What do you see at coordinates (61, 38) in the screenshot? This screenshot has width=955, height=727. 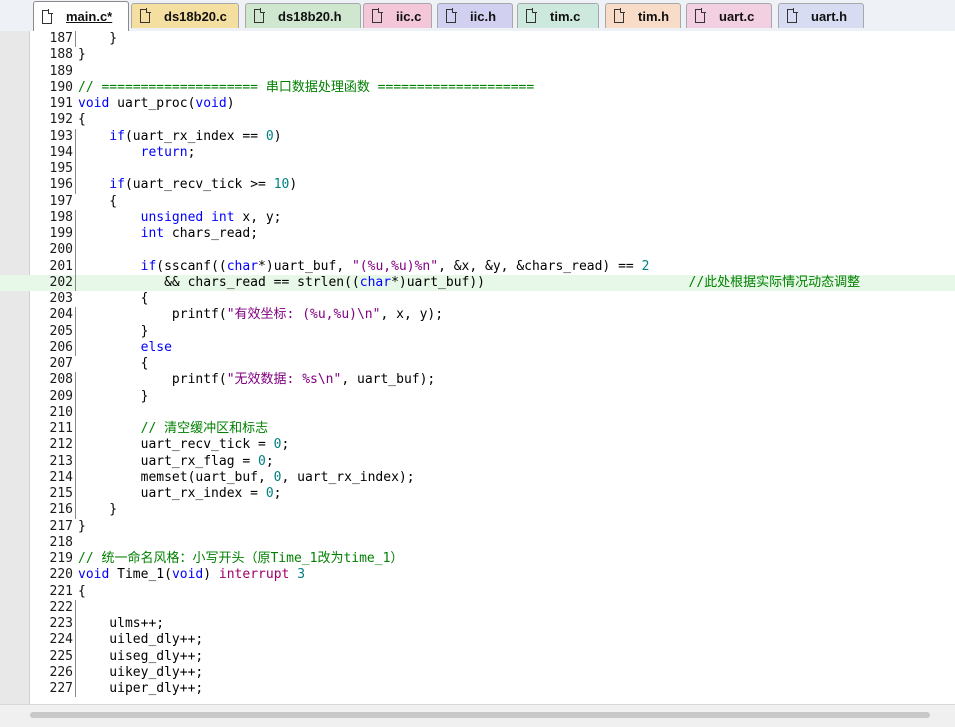 I see `line-number: 187` at bounding box center [61, 38].